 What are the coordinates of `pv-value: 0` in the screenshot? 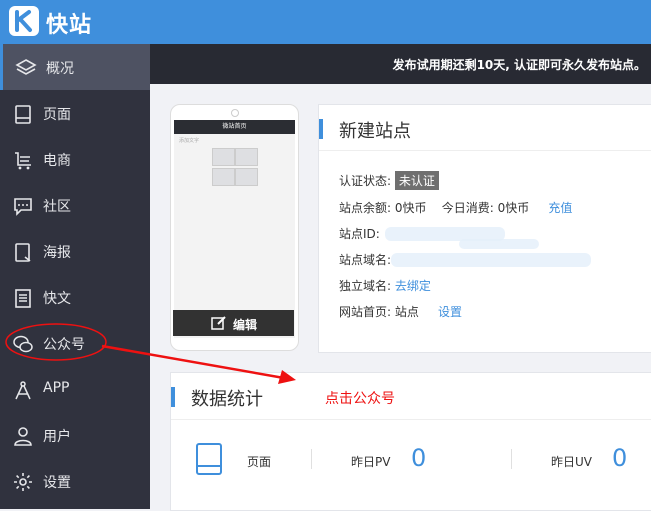 It's located at (419, 458).